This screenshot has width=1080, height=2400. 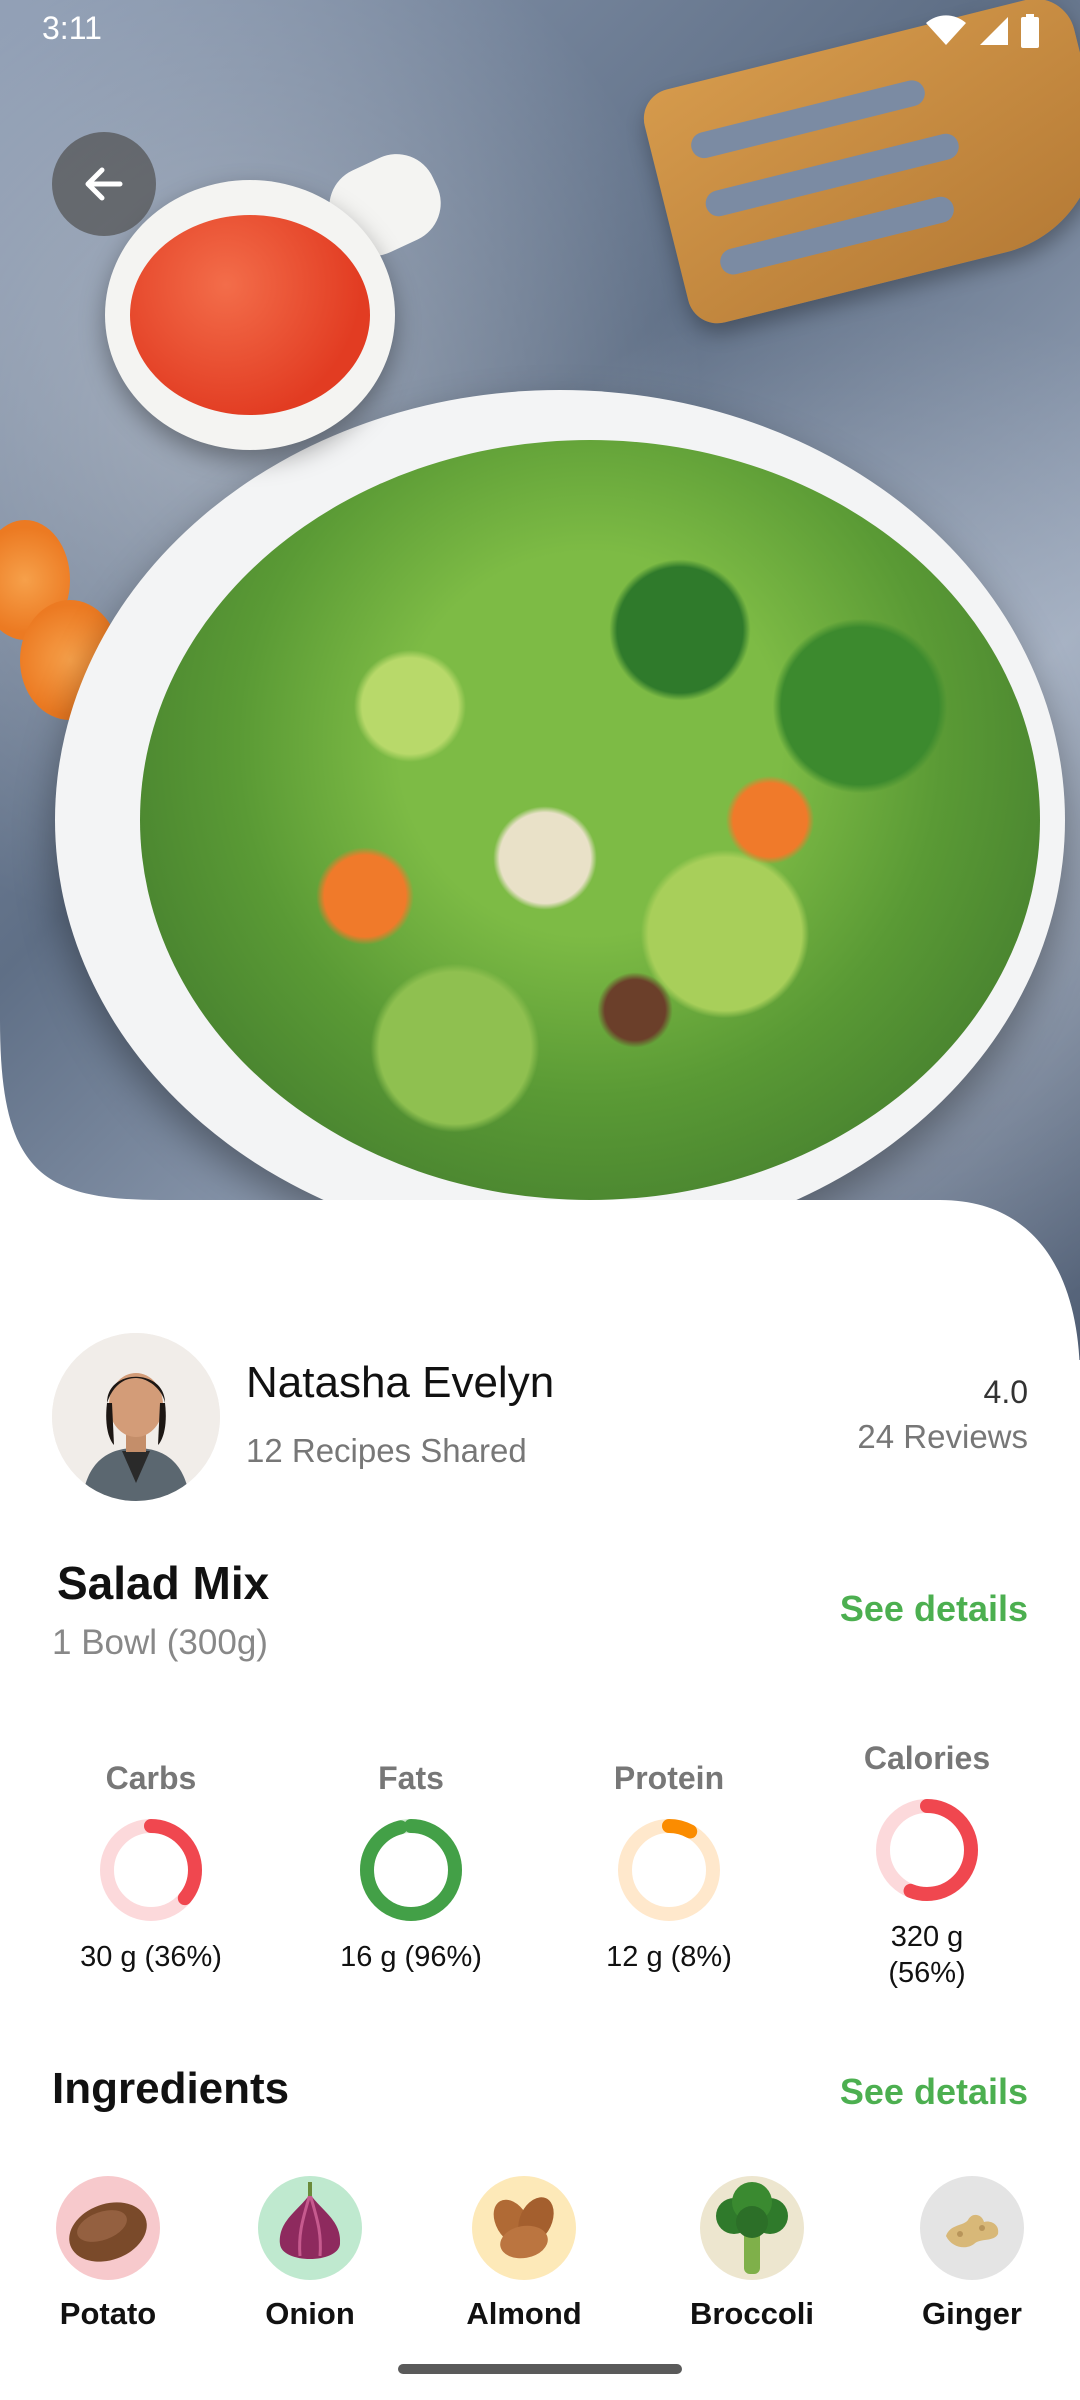 What do you see at coordinates (310, 2228) in the screenshot?
I see `onion-icon` at bounding box center [310, 2228].